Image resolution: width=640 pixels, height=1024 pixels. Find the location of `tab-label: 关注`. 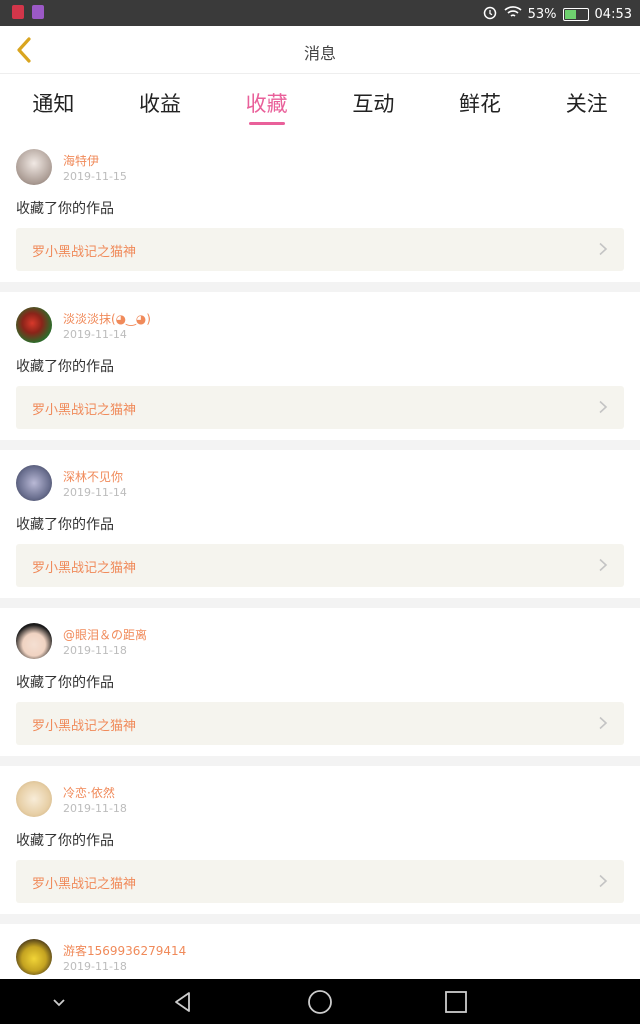

tab-label: 关注 is located at coordinates (586, 104).